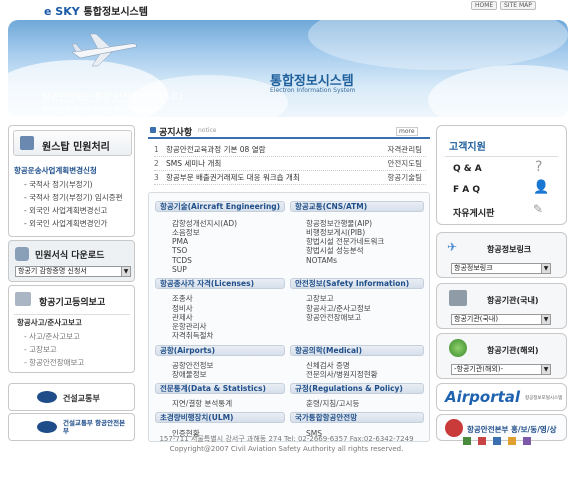 This screenshot has height=490, width=573. I want to click on book-icon, so click(23, 299).